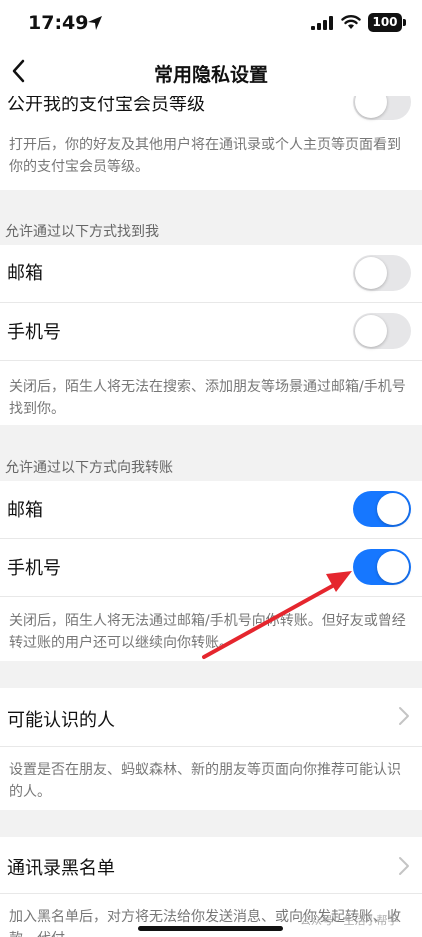  I want to click on member-level-desc: 打开后，你的好友及其他用户将在通讯录或个人主页等页面看到你的支付宝会员等级。, so click(205, 156).